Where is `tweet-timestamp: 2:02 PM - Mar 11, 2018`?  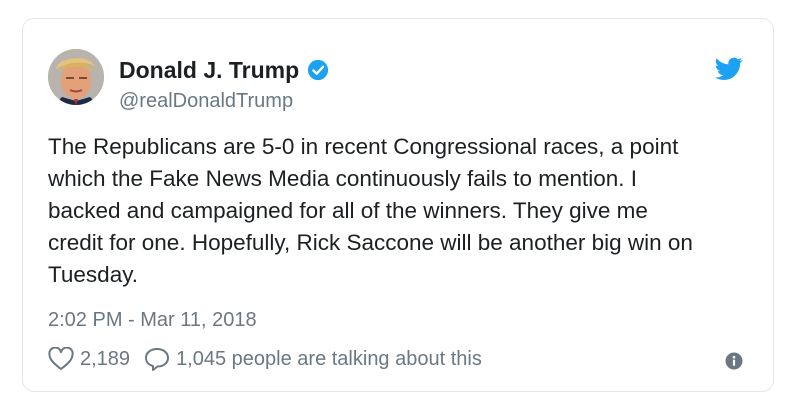
tweet-timestamp: 2:02 PM - Mar 11, 2018 is located at coordinates (152, 320).